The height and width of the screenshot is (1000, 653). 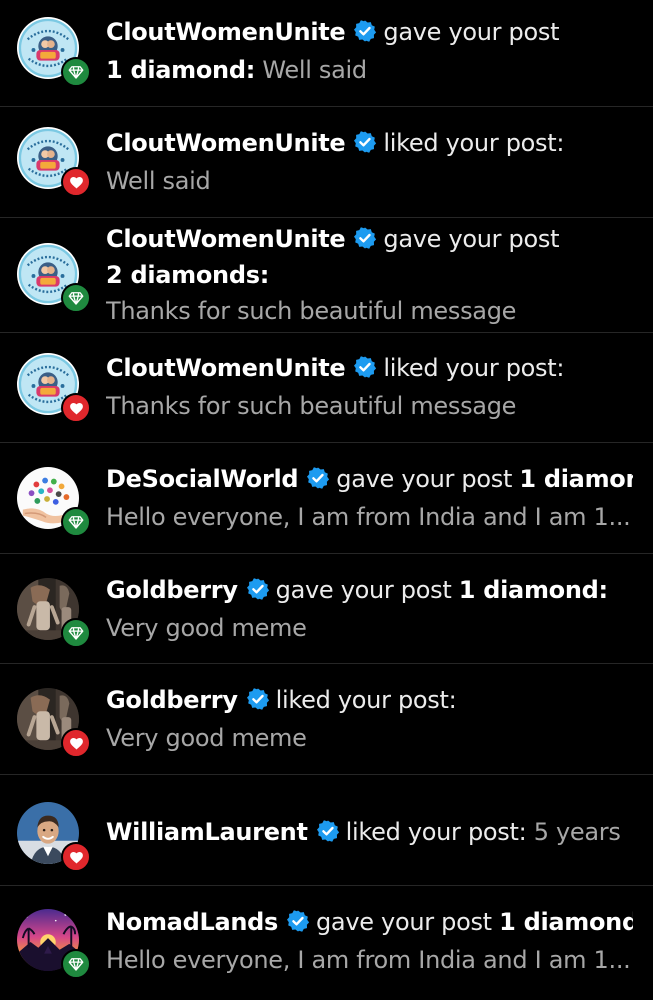 I want to click on username: WilliamLaurent, so click(x=207, y=832).